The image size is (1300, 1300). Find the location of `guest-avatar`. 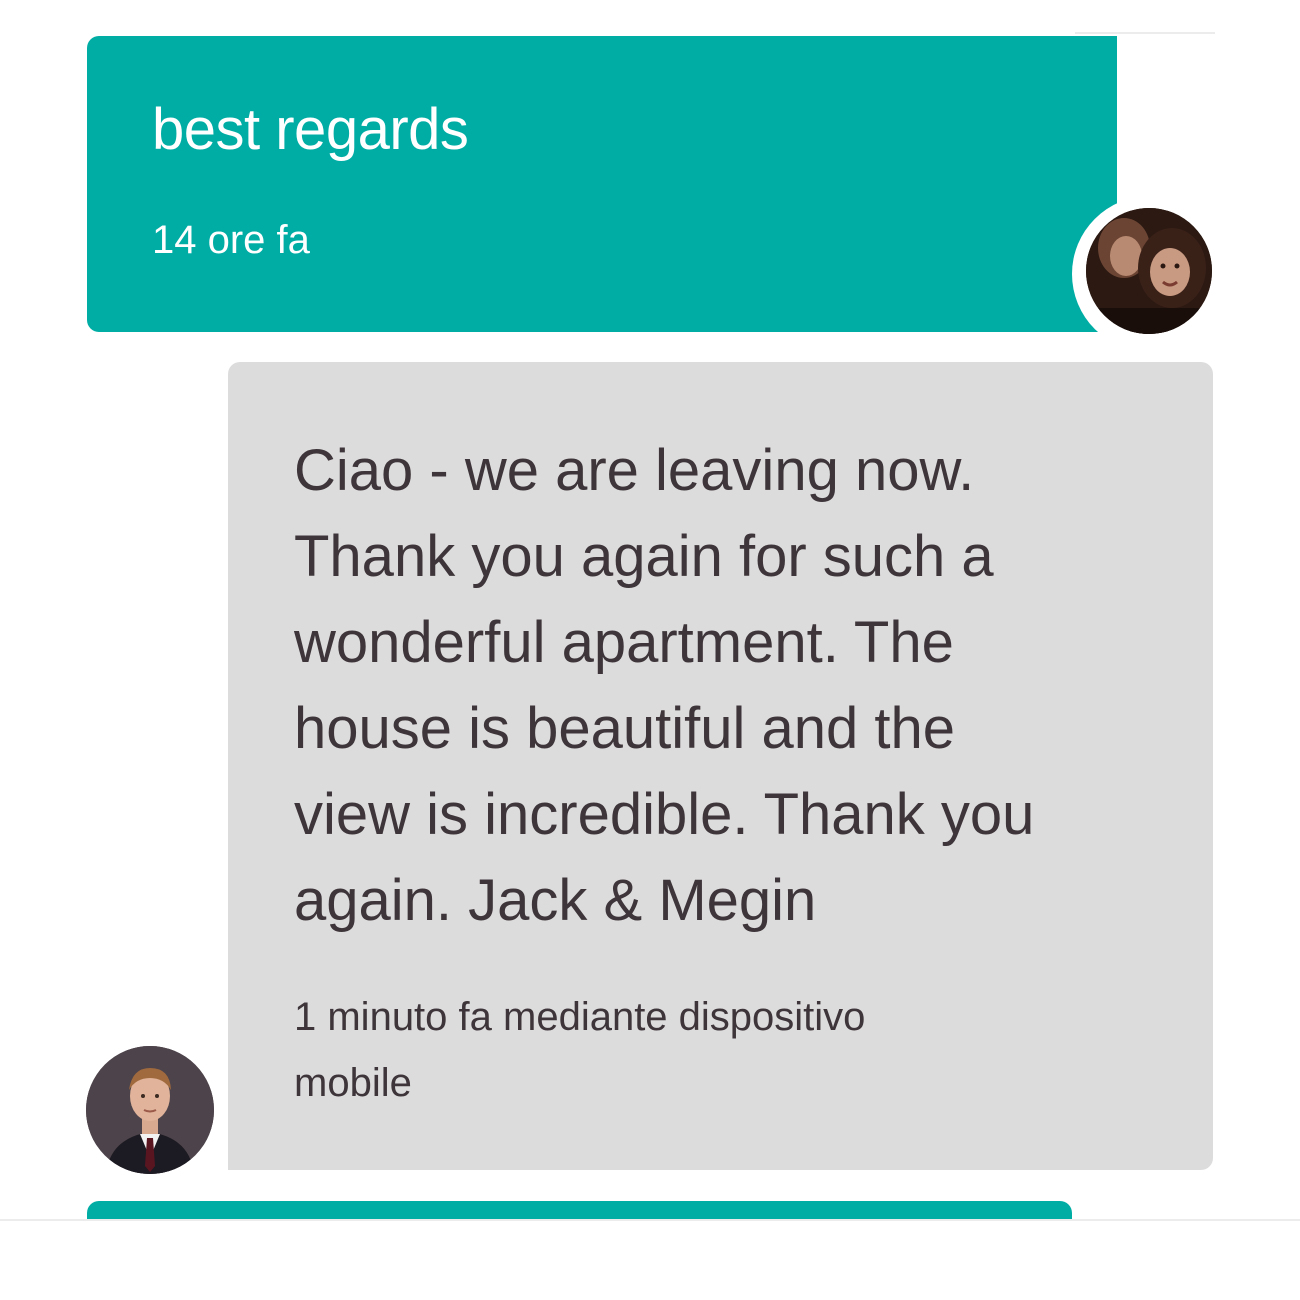

guest-avatar is located at coordinates (1149, 271).